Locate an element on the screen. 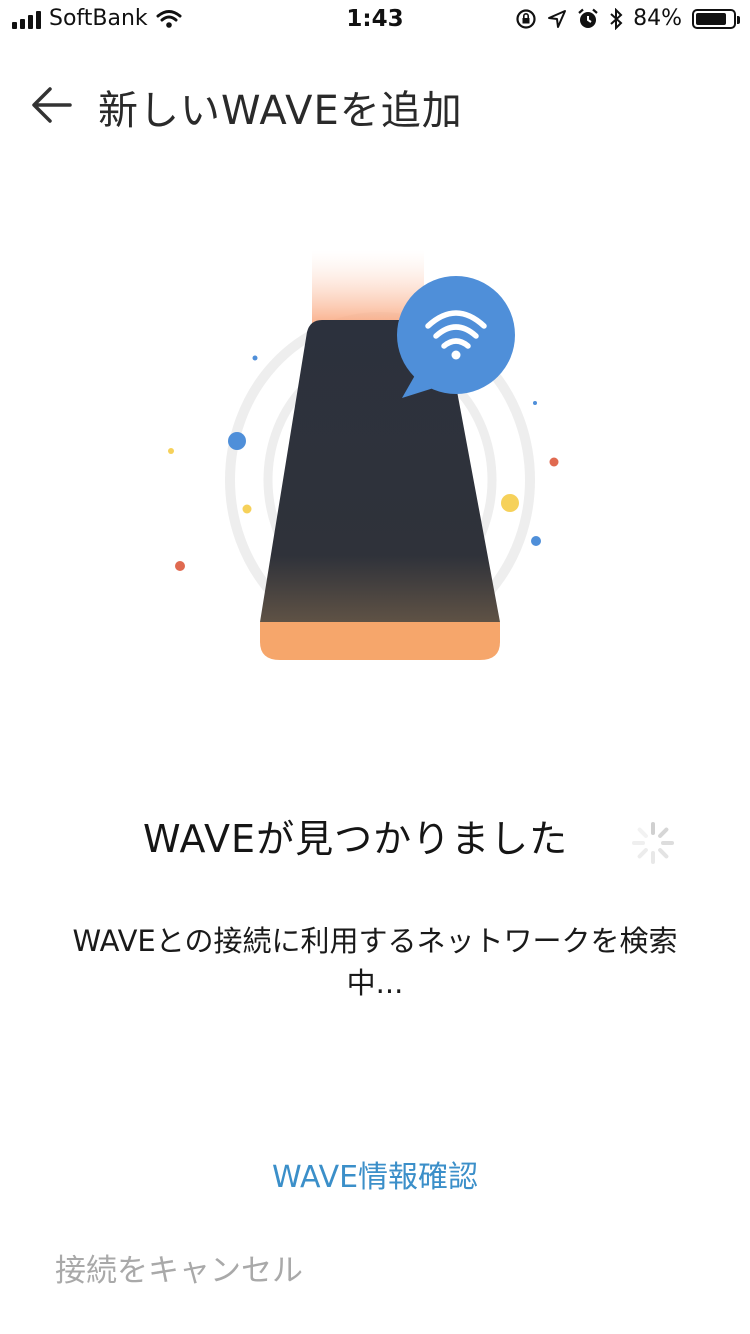 The height and width of the screenshot is (1334, 750). found-row: WAVEが見つかりました is located at coordinates (375, 838).